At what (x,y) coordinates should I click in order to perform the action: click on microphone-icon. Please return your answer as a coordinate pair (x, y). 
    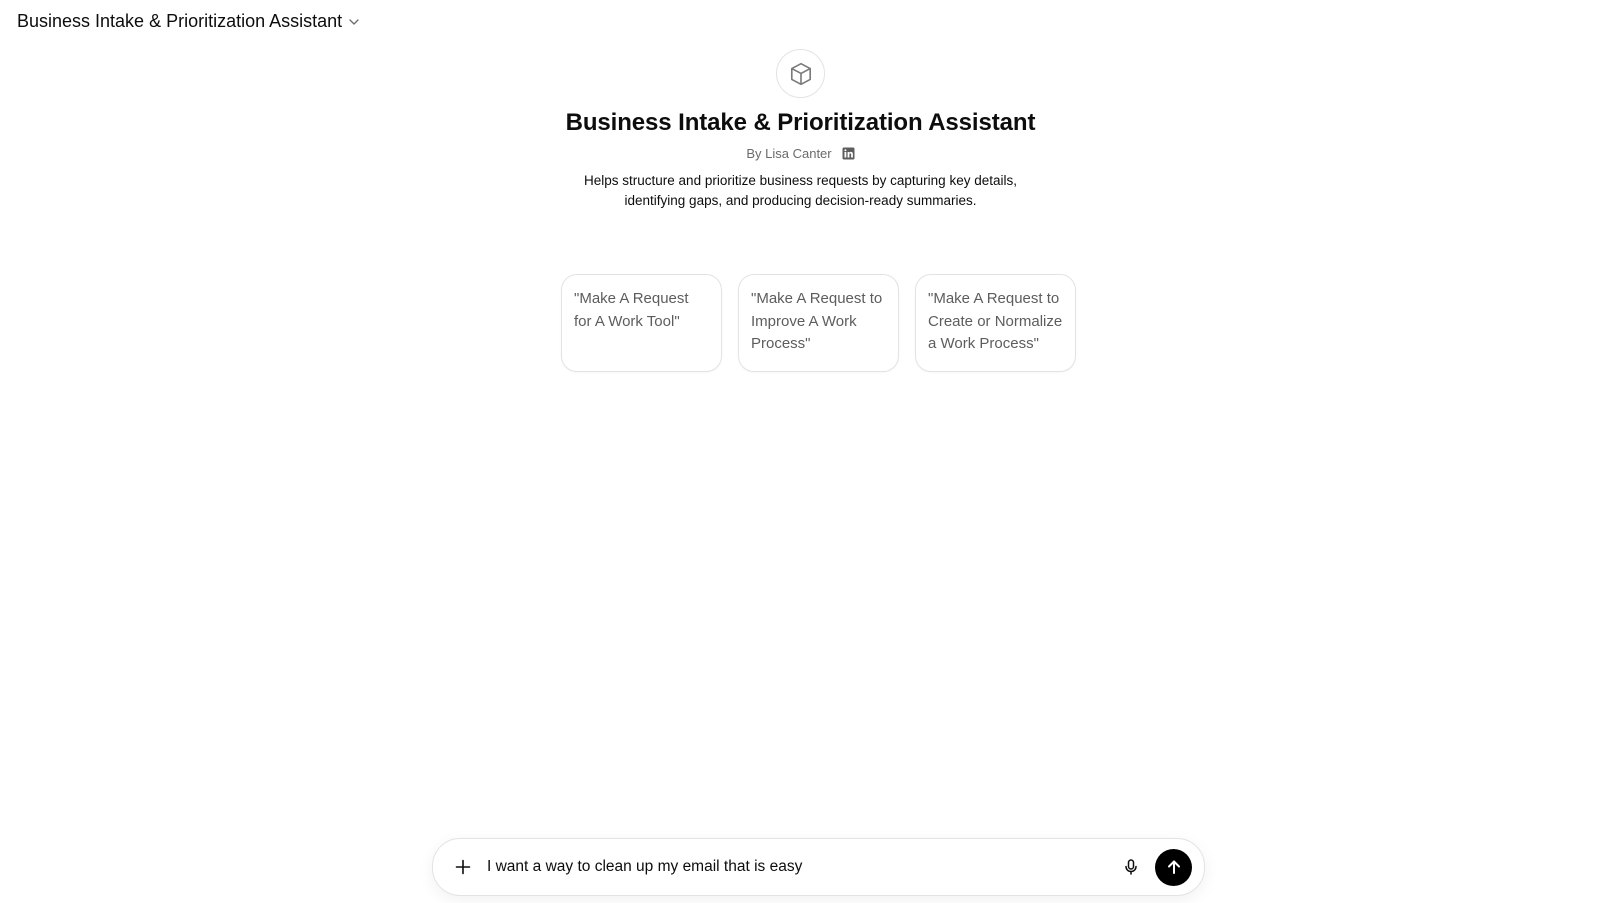
    Looking at the image, I should click on (1131, 867).